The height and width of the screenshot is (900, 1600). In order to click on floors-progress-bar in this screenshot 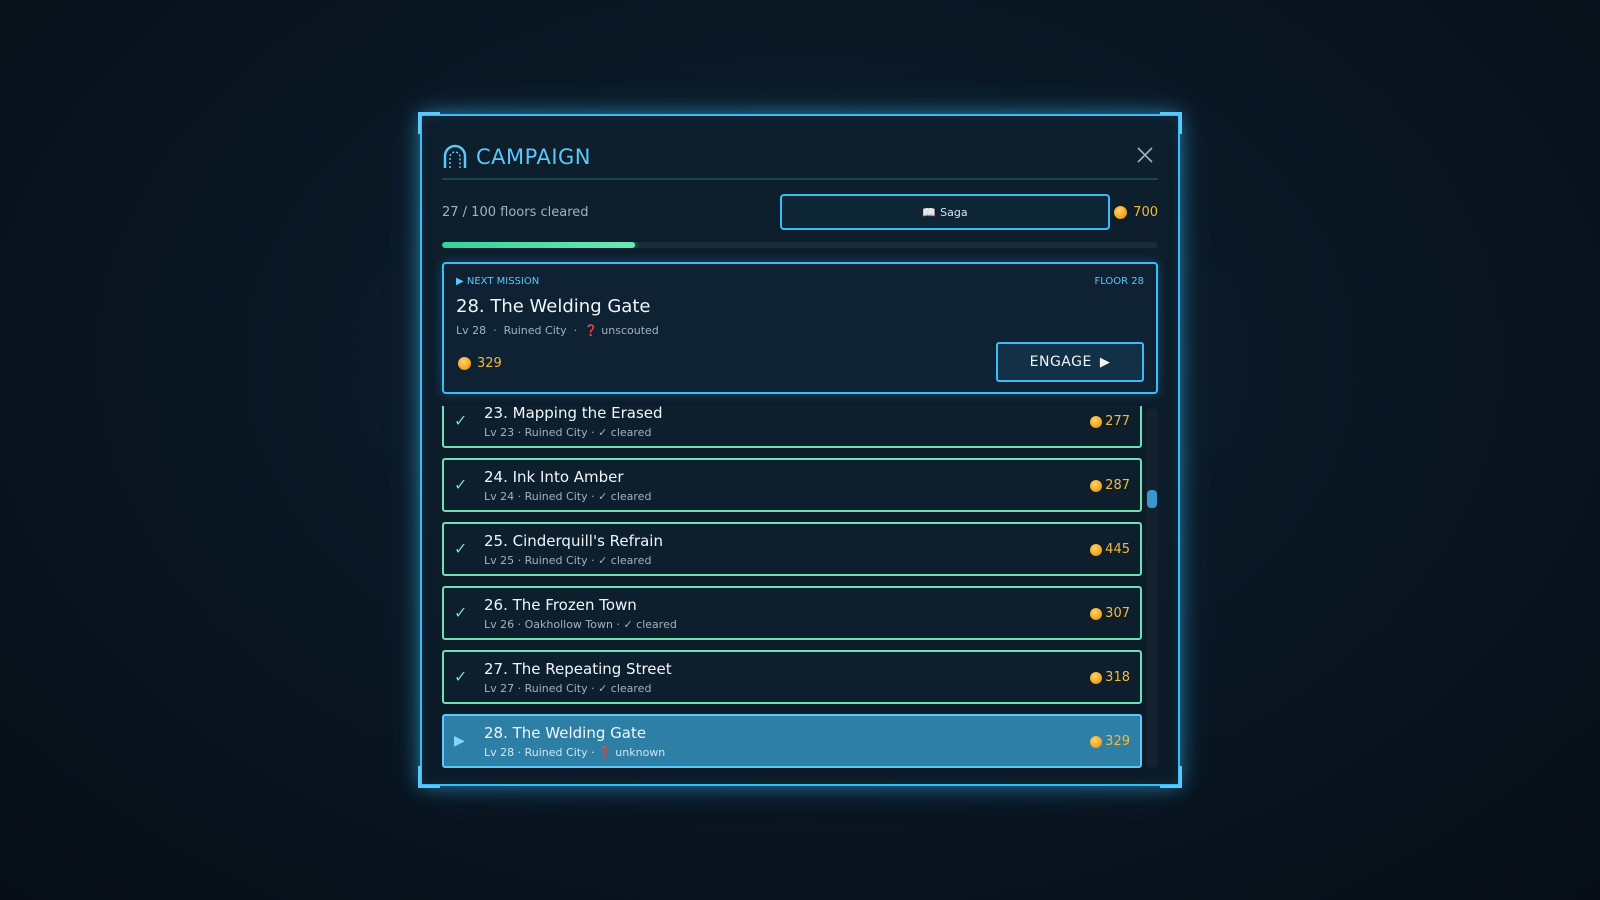, I will do `click(800, 245)`.